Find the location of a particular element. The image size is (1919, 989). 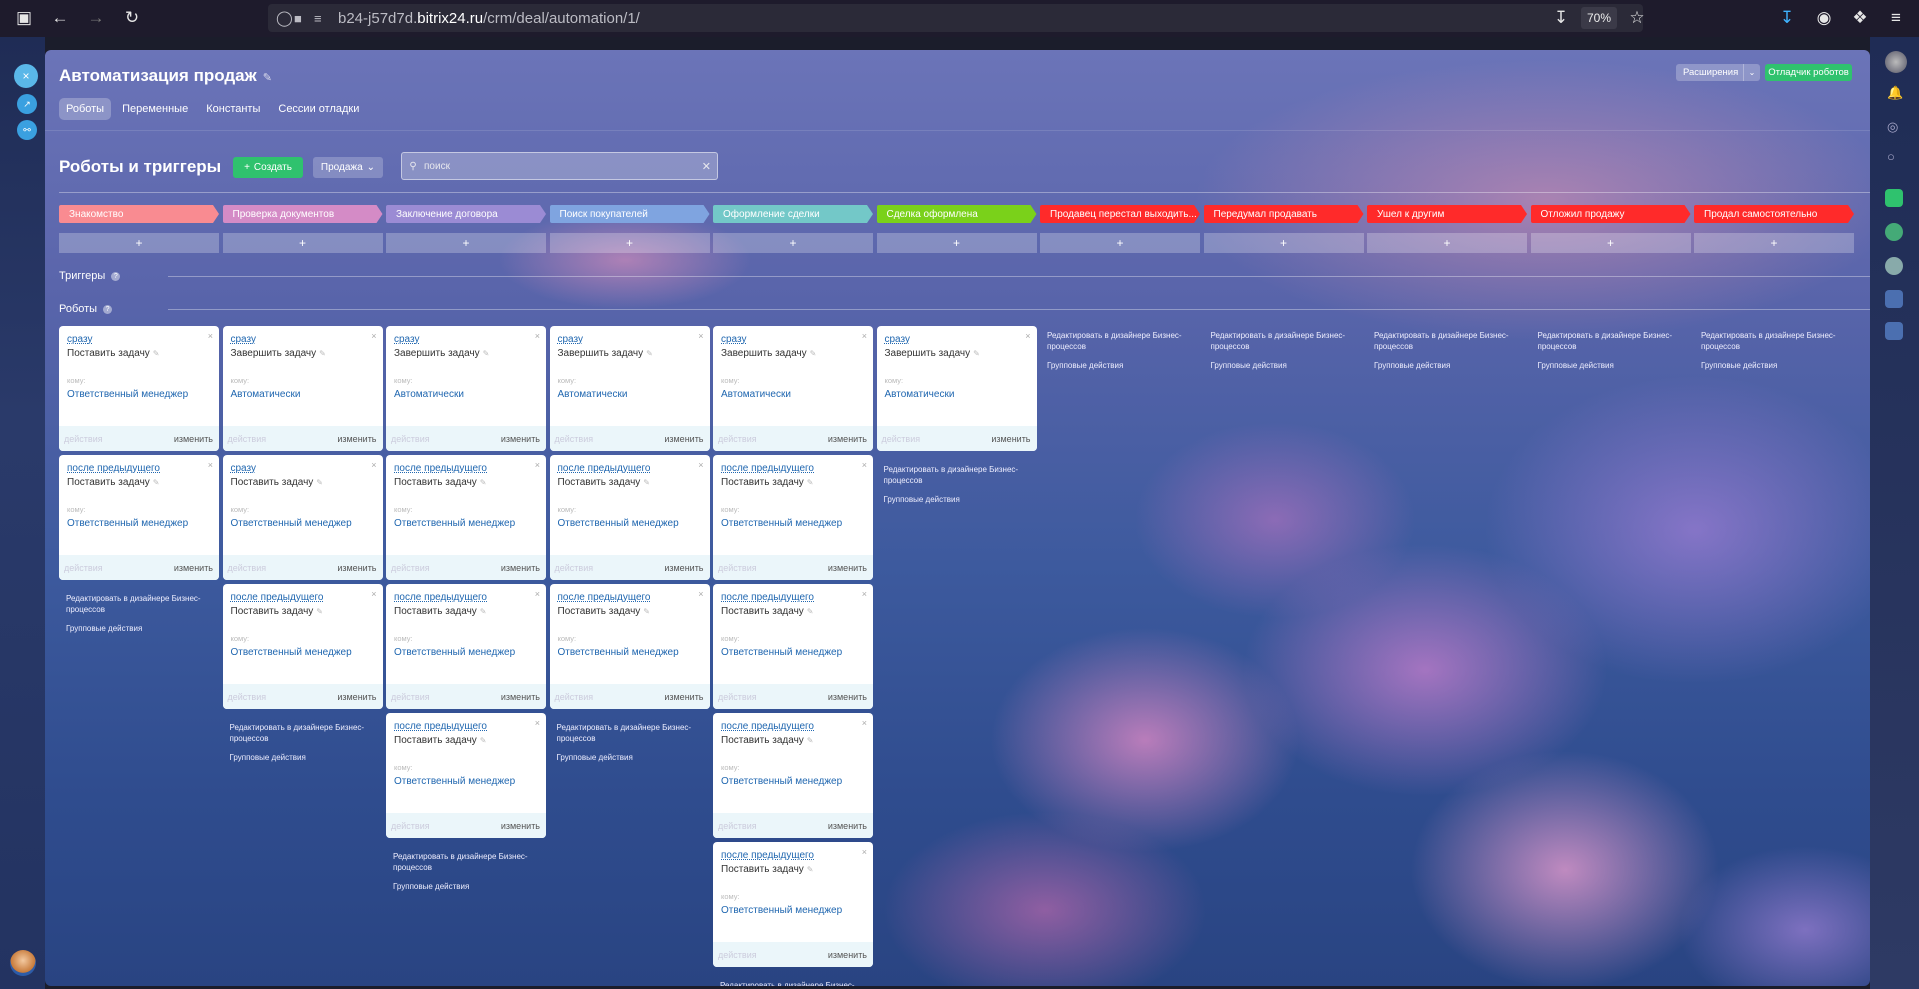

contact-avatar is located at coordinates (1894, 266).